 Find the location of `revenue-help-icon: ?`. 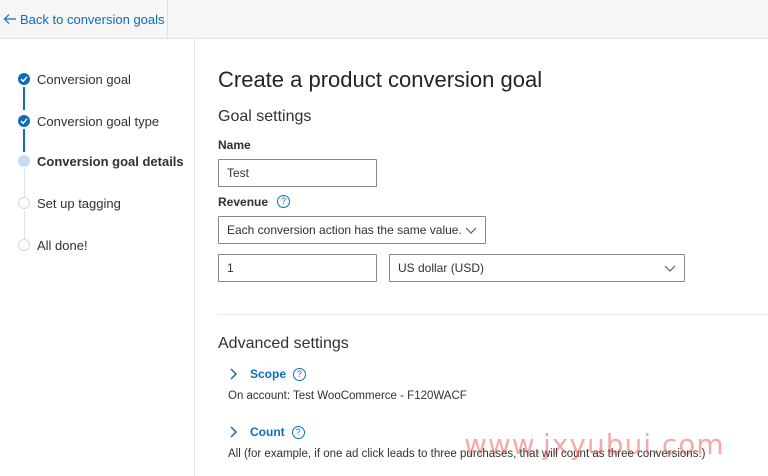

revenue-help-icon: ? is located at coordinates (283, 201).